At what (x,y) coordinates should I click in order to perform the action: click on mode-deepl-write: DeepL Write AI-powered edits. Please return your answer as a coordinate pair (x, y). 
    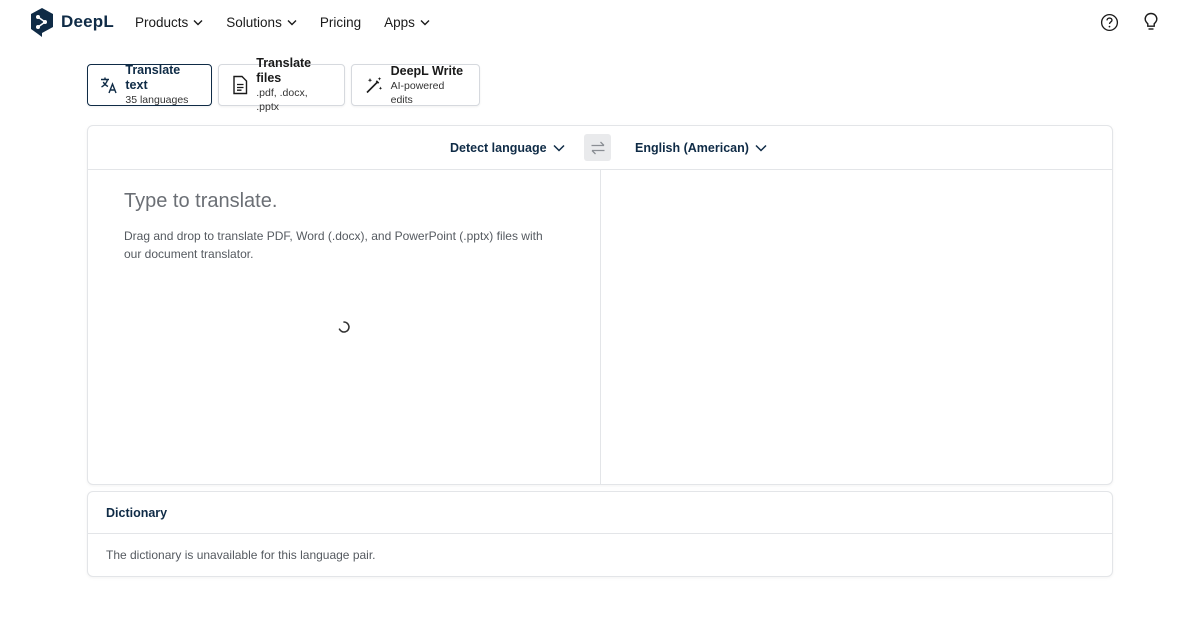
    Looking at the image, I should click on (415, 85).